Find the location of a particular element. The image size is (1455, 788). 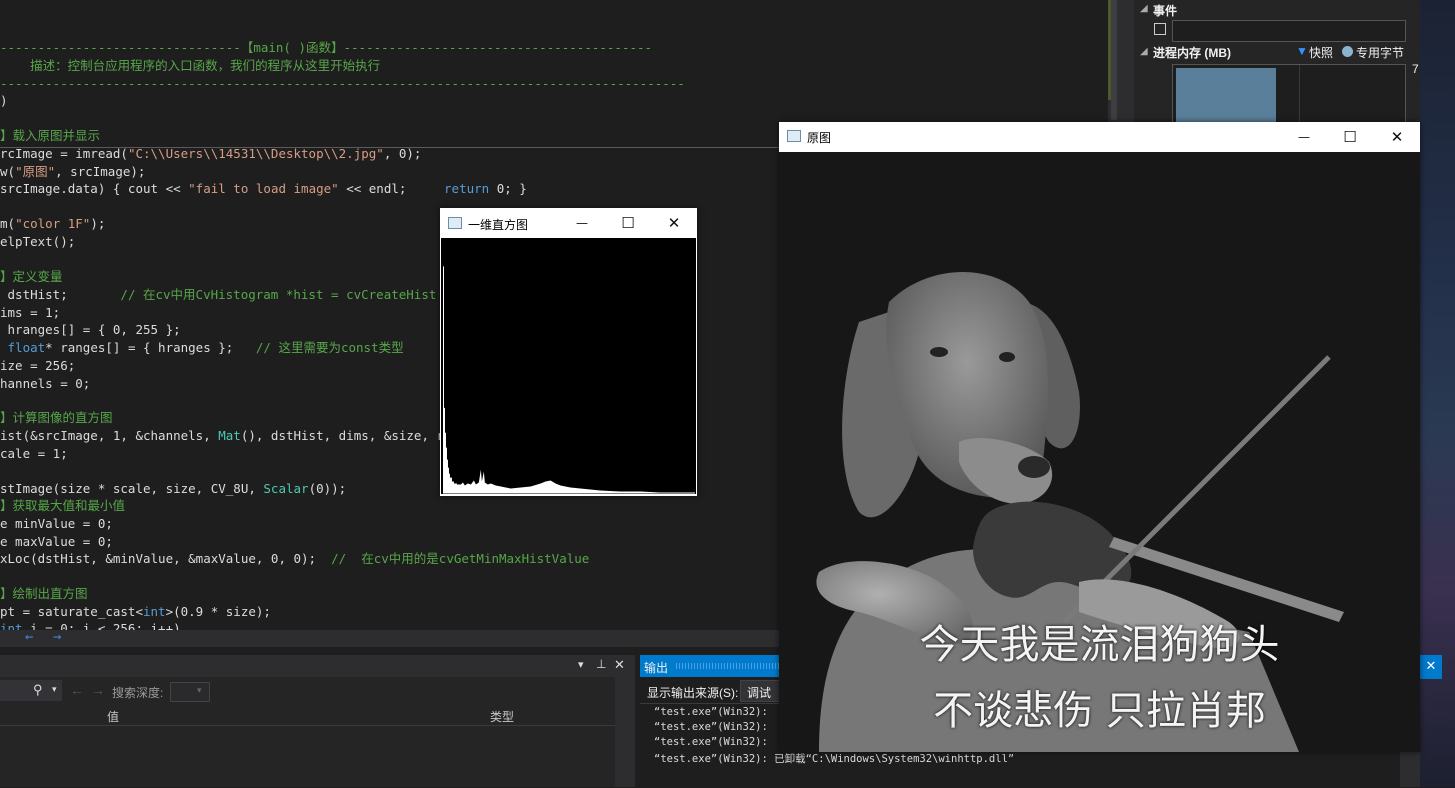

column-header-type: 类型 is located at coordinates (502, 716).